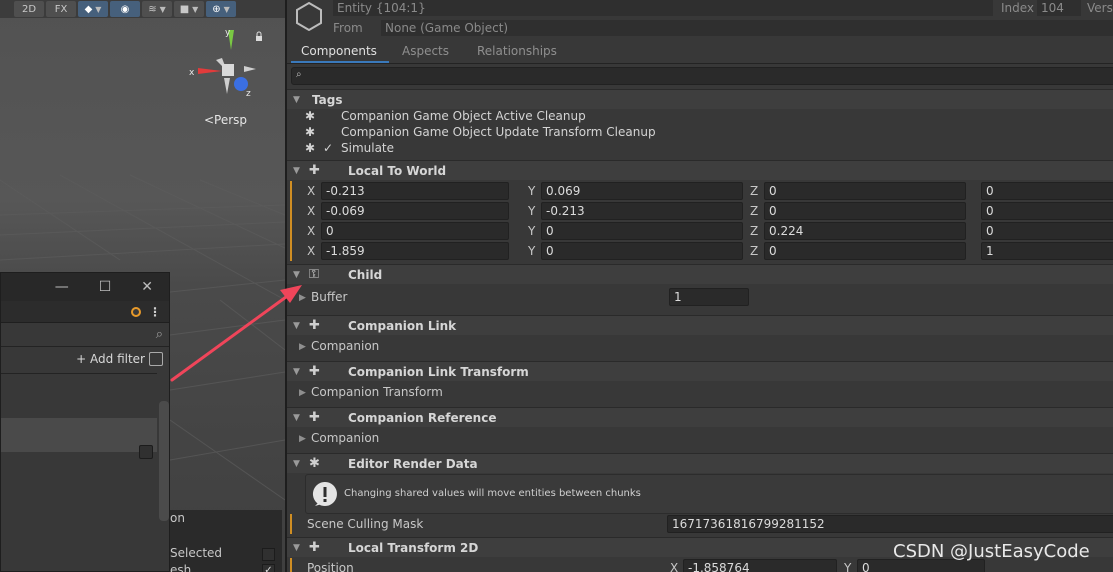 The height and width of the screenshot is (572, 1113). Describe the element at coordinates (397, 170) in the screenshot. I see `section-title: Local To World` at that location.